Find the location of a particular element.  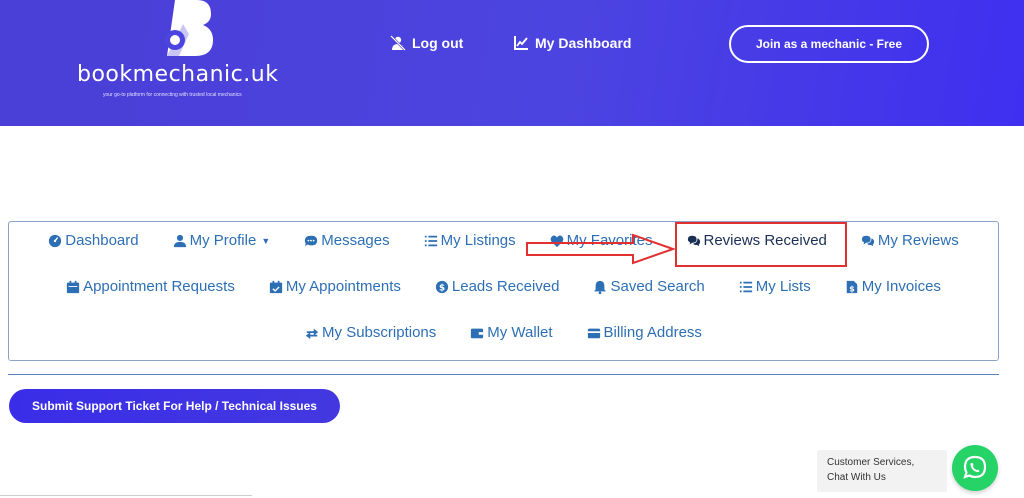

logo-mark-icon is located at coordinates (189, 28).